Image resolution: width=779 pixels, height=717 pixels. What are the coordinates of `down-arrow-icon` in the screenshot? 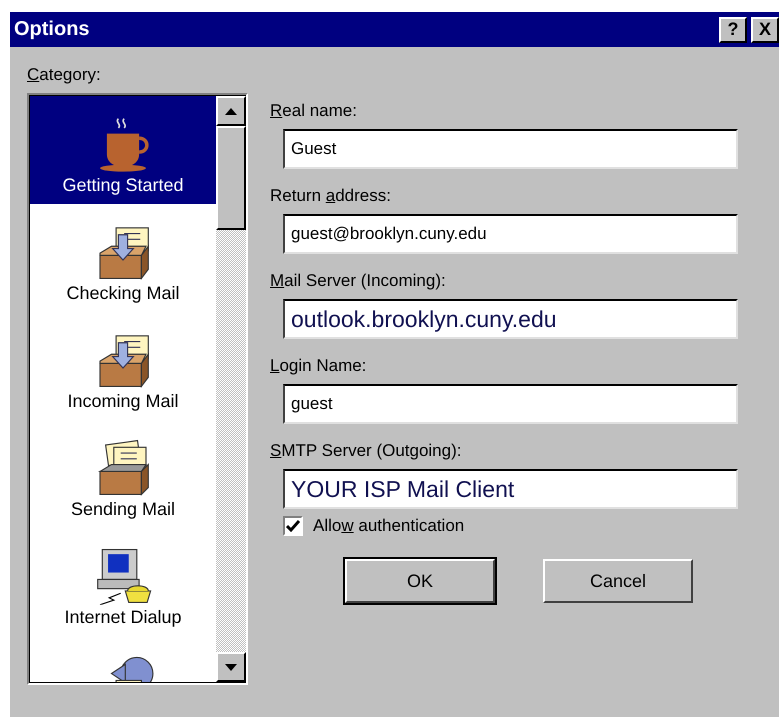 It's located at (231, 667).